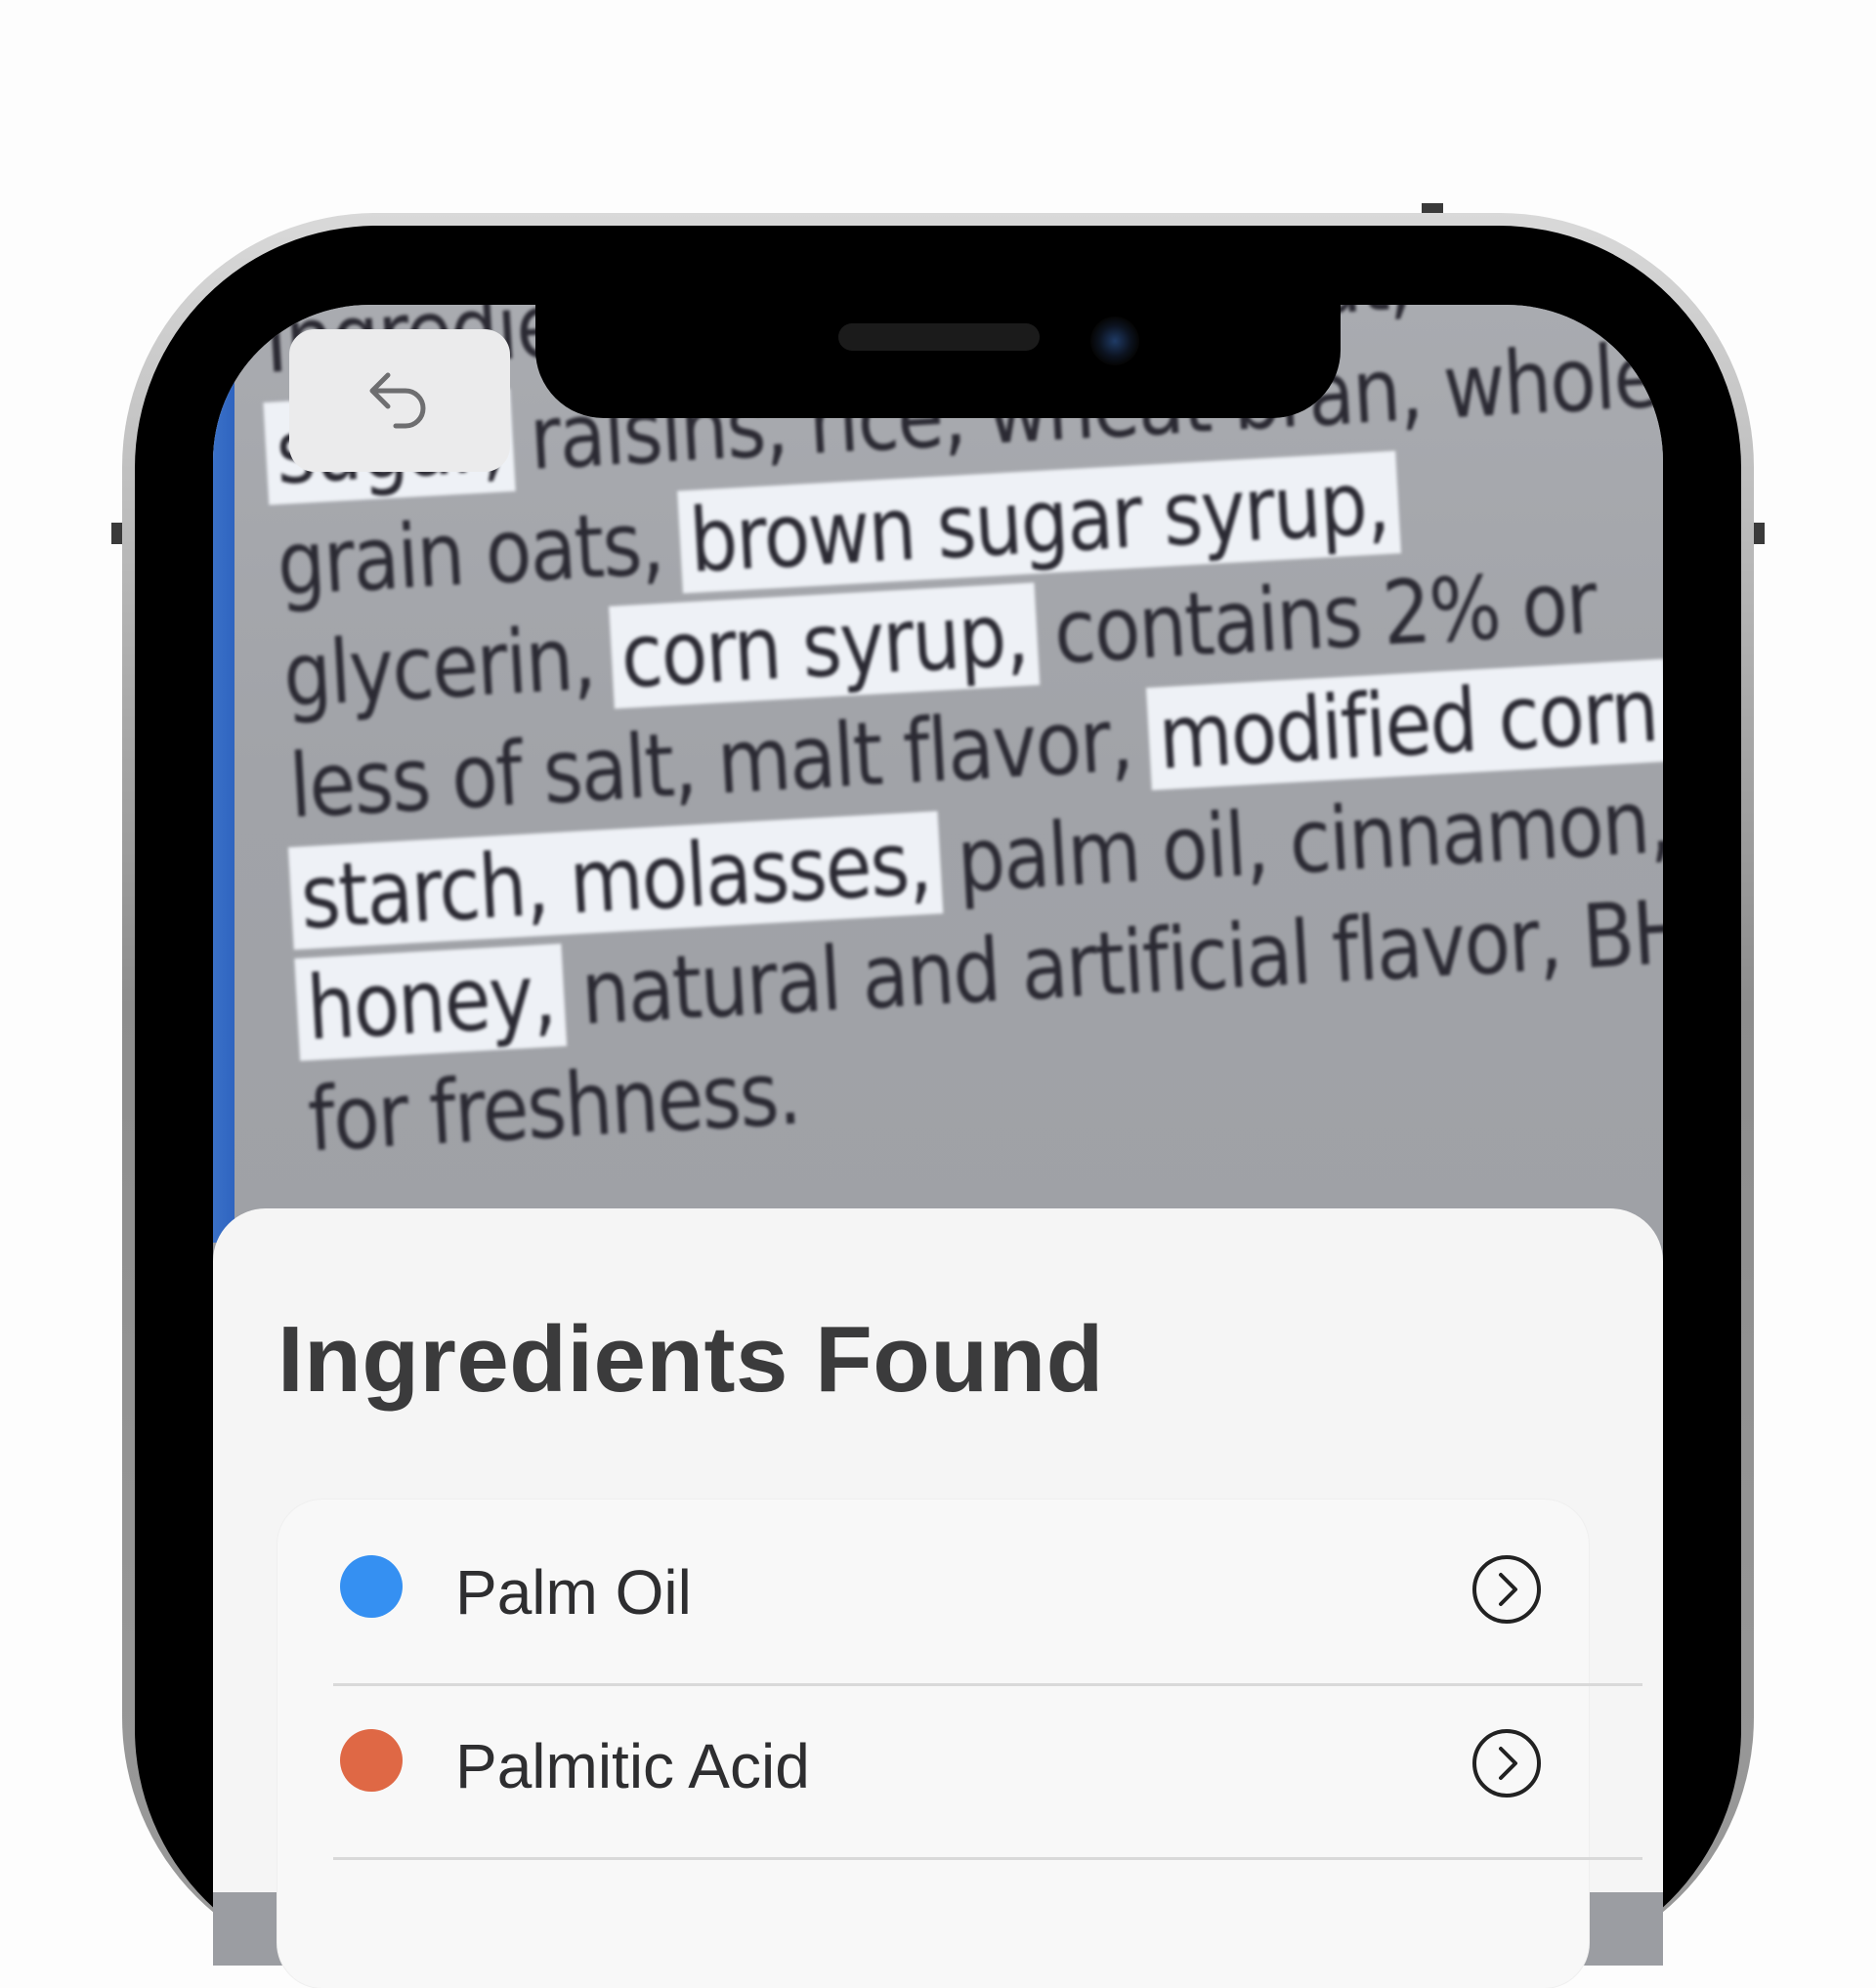 Image resolution: width=1876 pixels, height=1988 pixels. I want to click on list-item-palmitic-acid: Palmitic Acid, so click(933, 1759).